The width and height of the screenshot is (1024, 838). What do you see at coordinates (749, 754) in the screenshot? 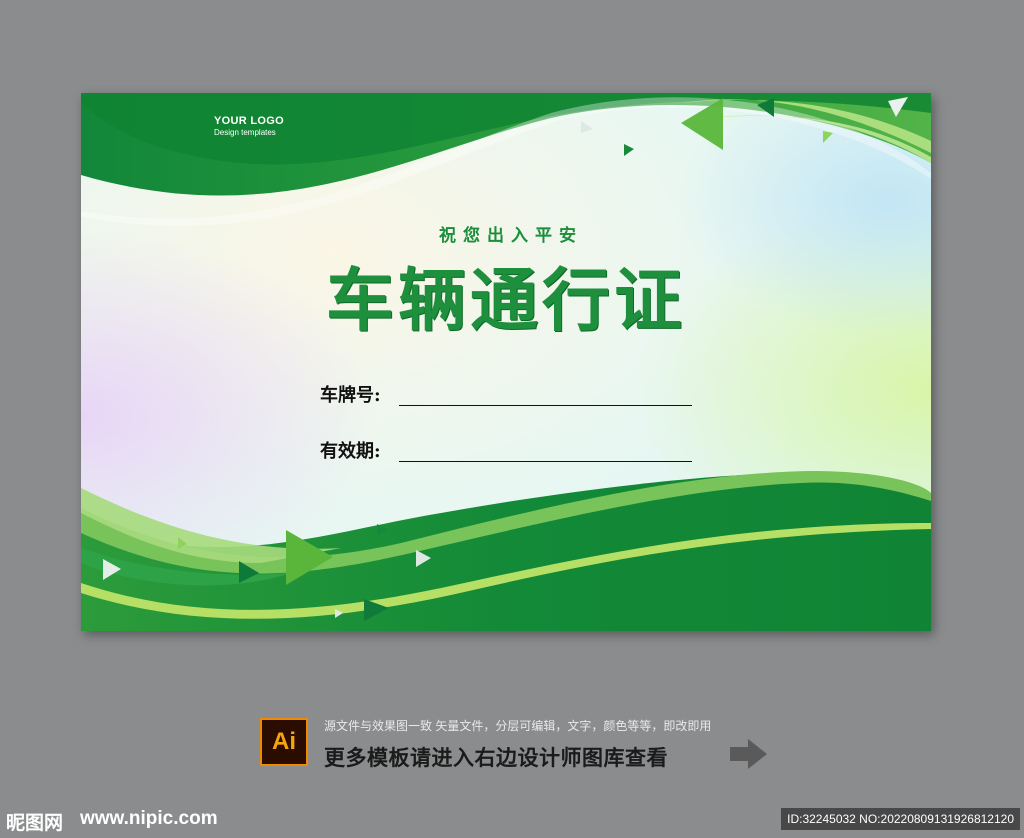
I see `arrow-right-icon` at bounding box center [749, 754].